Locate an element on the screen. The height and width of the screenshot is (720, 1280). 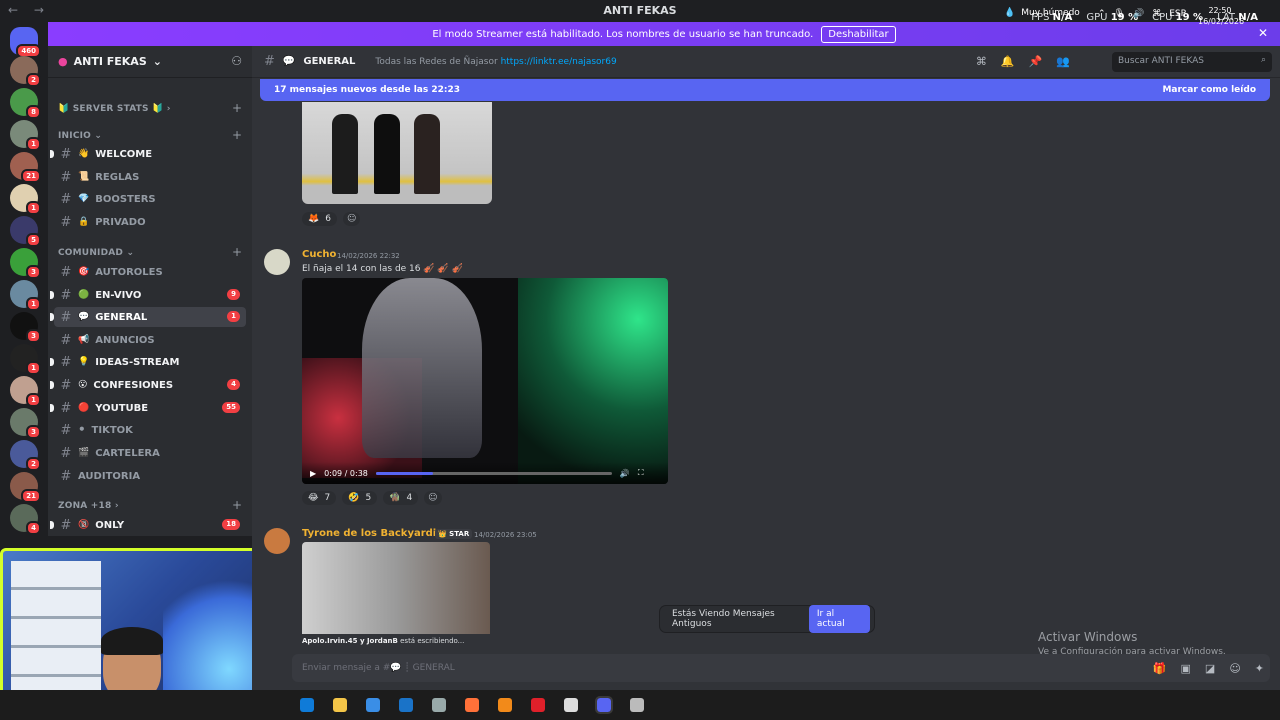
channel-item-general: # 💬 GENERAL 1 is located at coordinates (148, 317).